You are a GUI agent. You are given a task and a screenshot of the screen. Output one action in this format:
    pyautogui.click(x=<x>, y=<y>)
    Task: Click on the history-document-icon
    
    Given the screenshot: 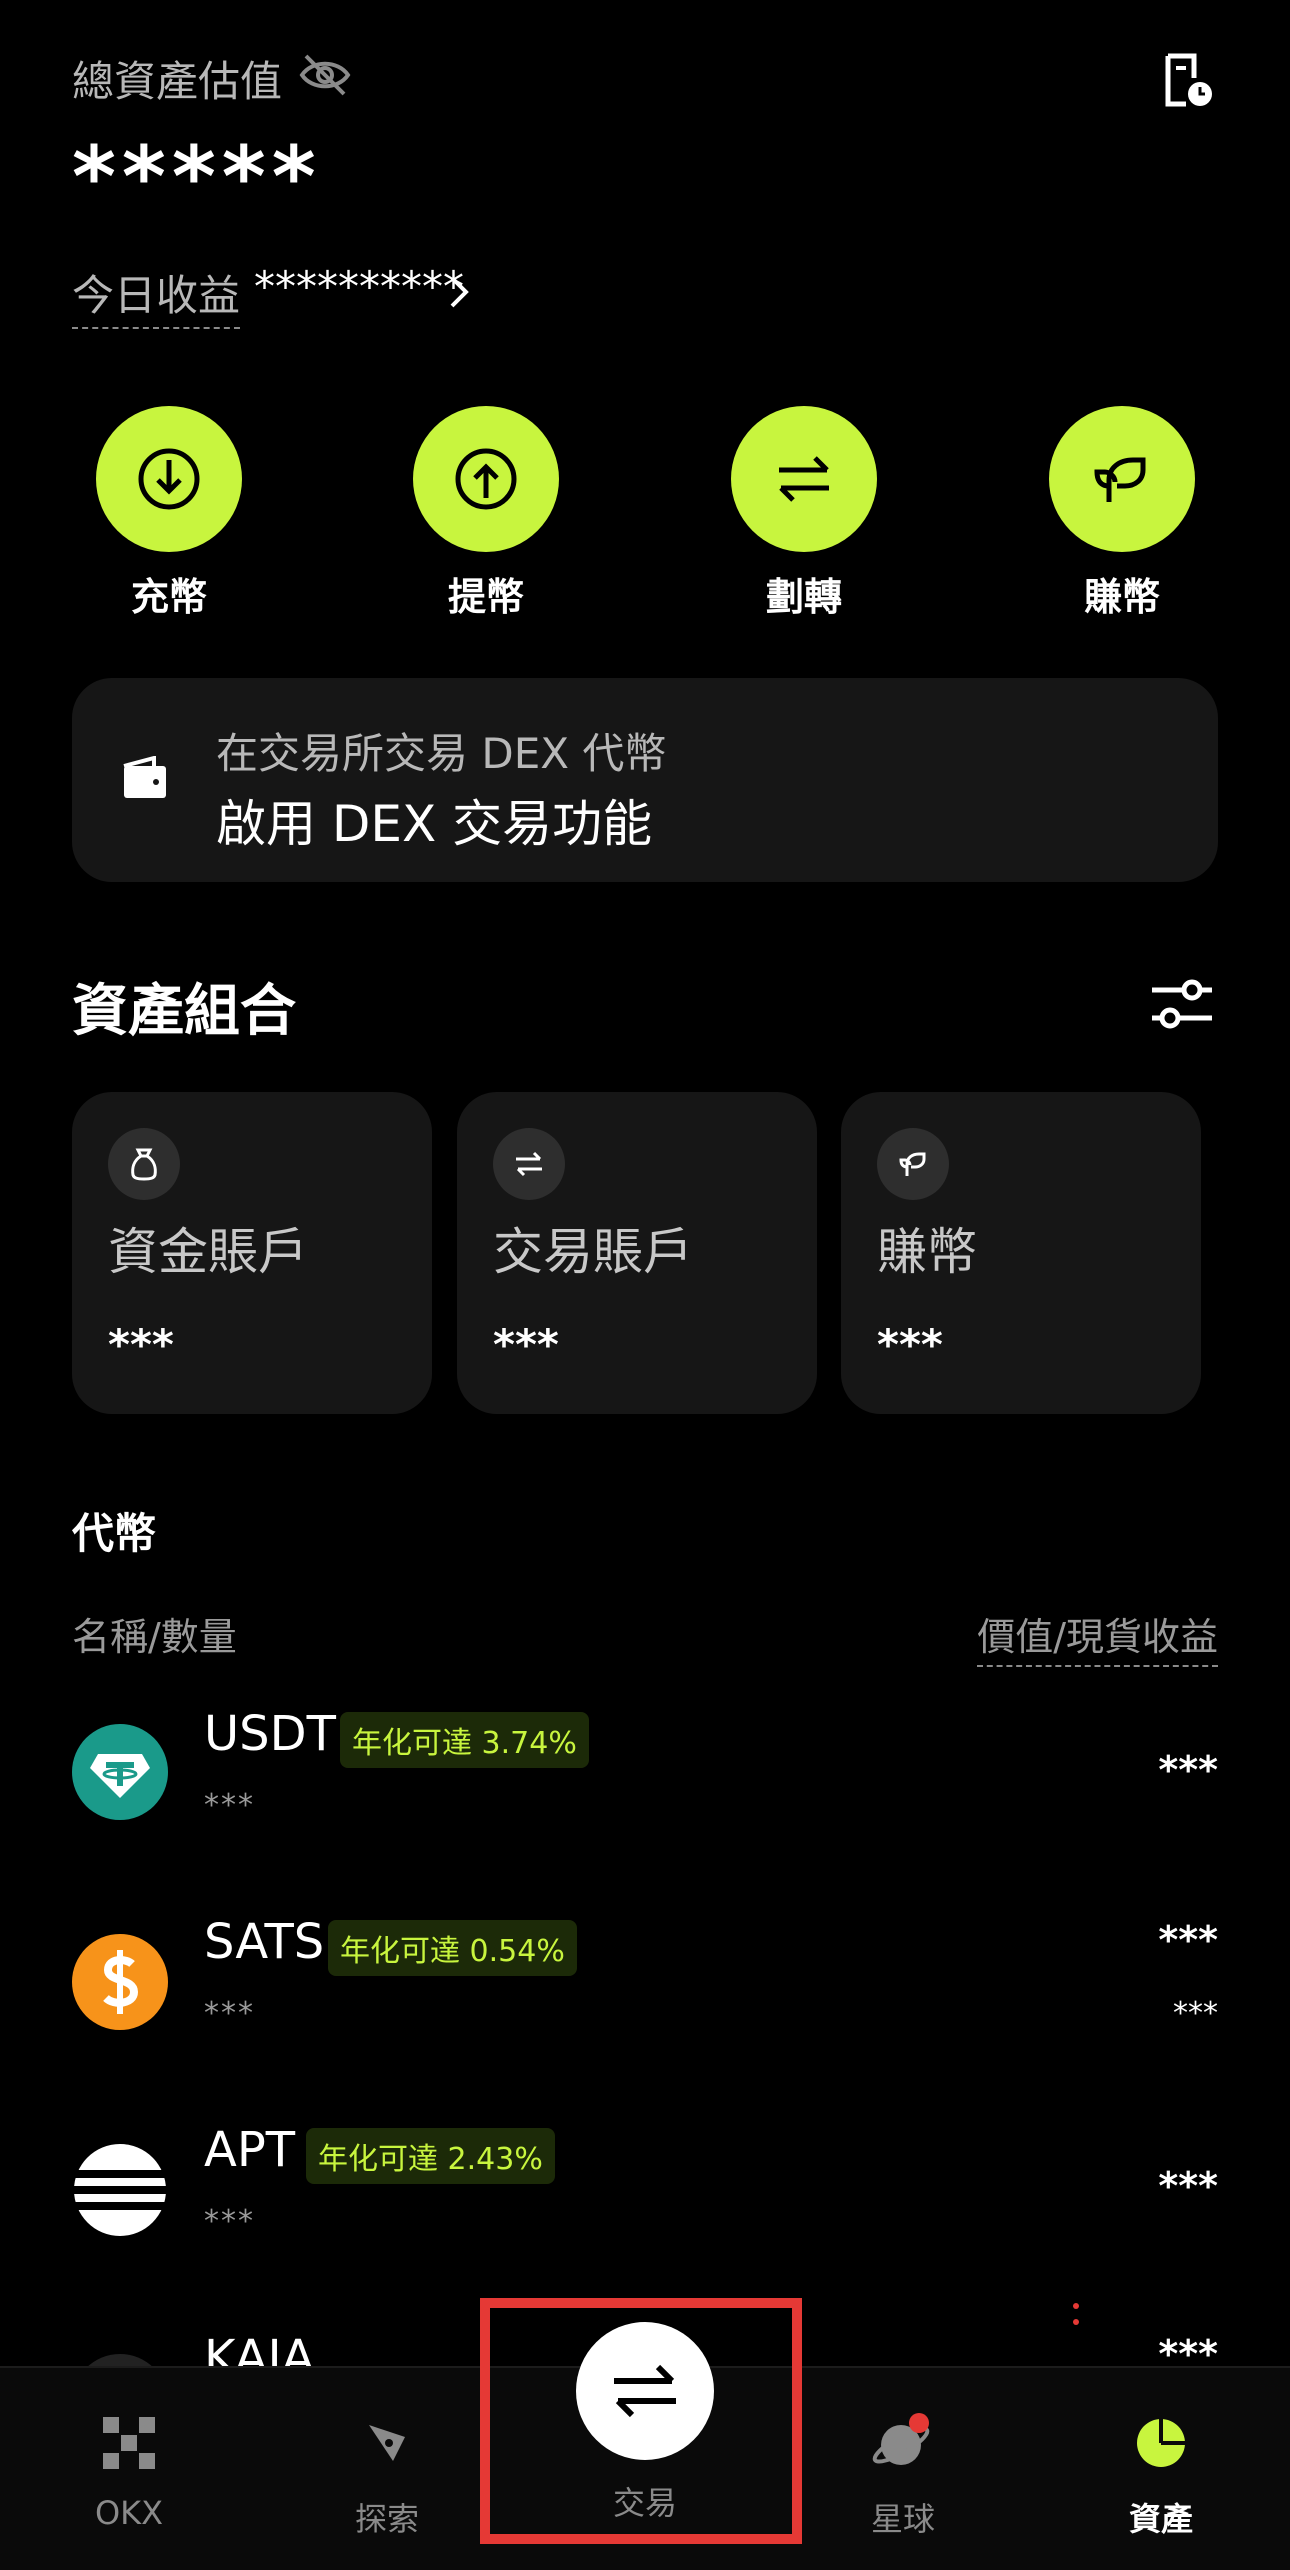 What is the action you would take?
    pyautogui.click(x=1188, y=80)
    